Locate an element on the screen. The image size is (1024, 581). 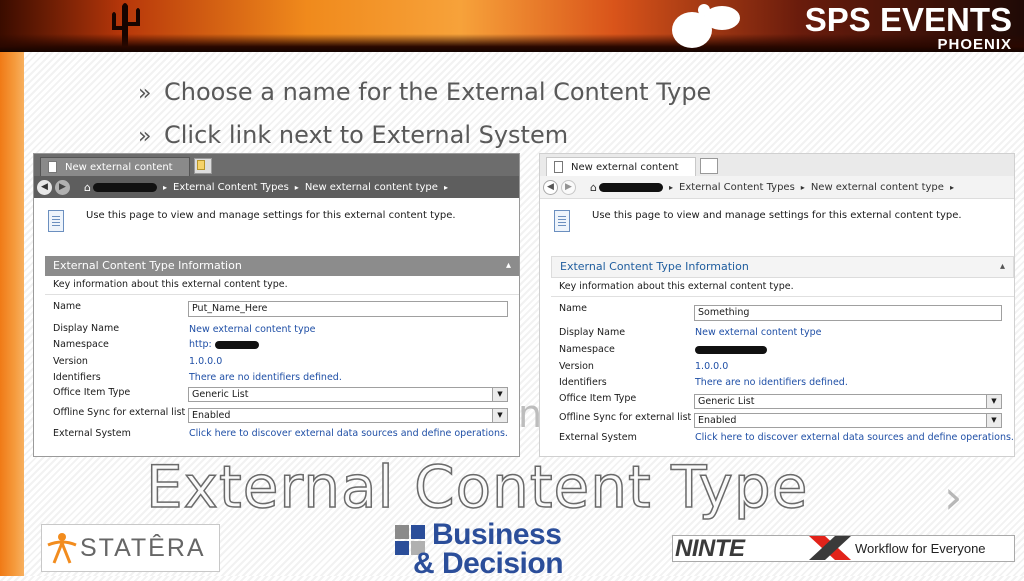
name-input: Something is located at coordinates (848, 313).